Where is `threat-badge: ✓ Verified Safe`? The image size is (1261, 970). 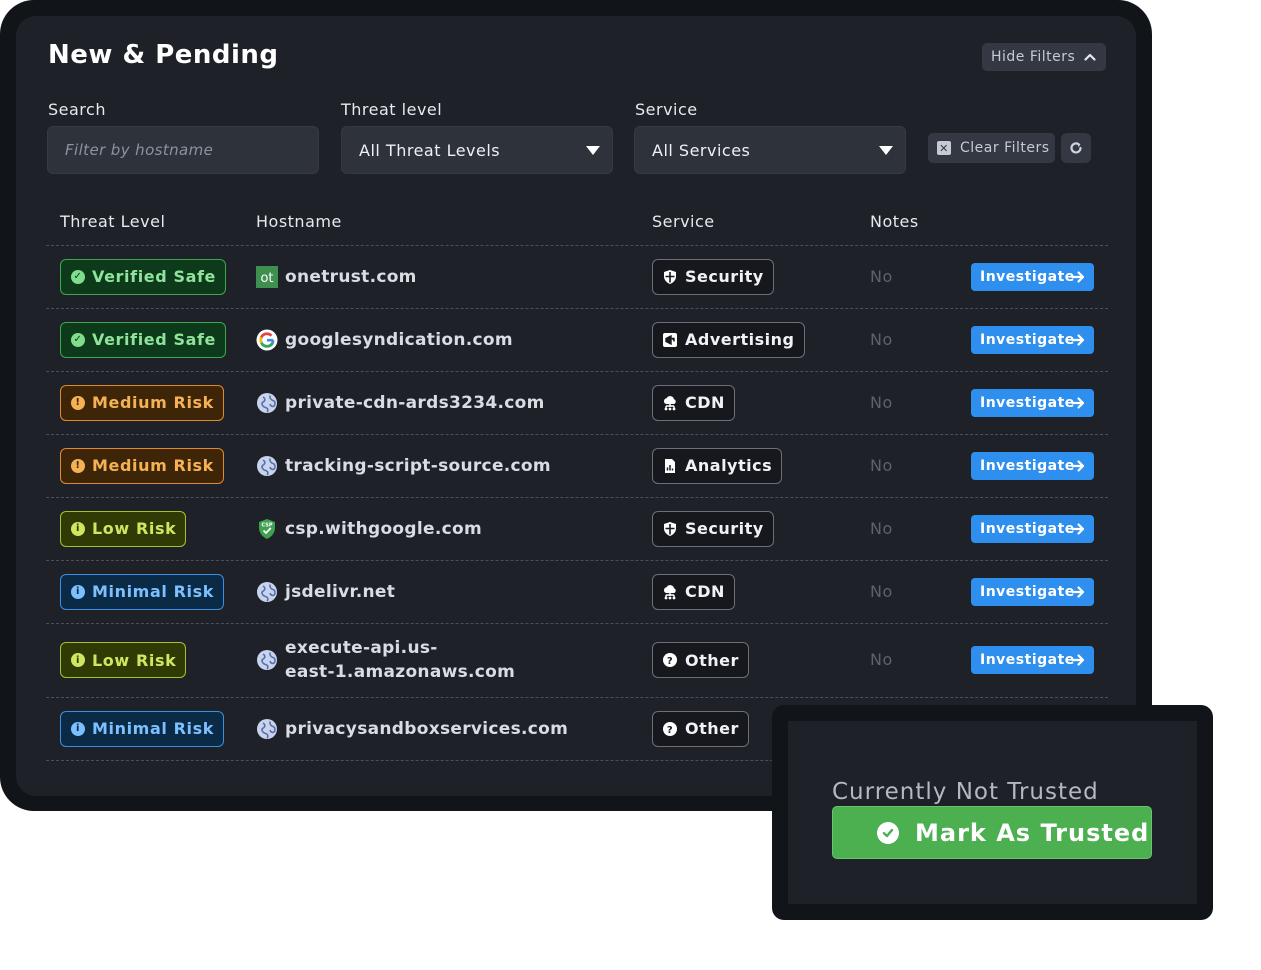
threat-badge: ✓ Verified Safe is located at coordinates (143, 339).